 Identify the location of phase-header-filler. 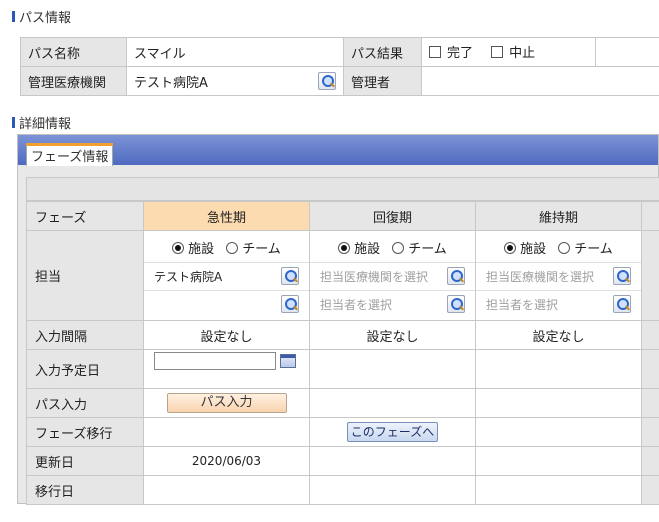
(650, 216).